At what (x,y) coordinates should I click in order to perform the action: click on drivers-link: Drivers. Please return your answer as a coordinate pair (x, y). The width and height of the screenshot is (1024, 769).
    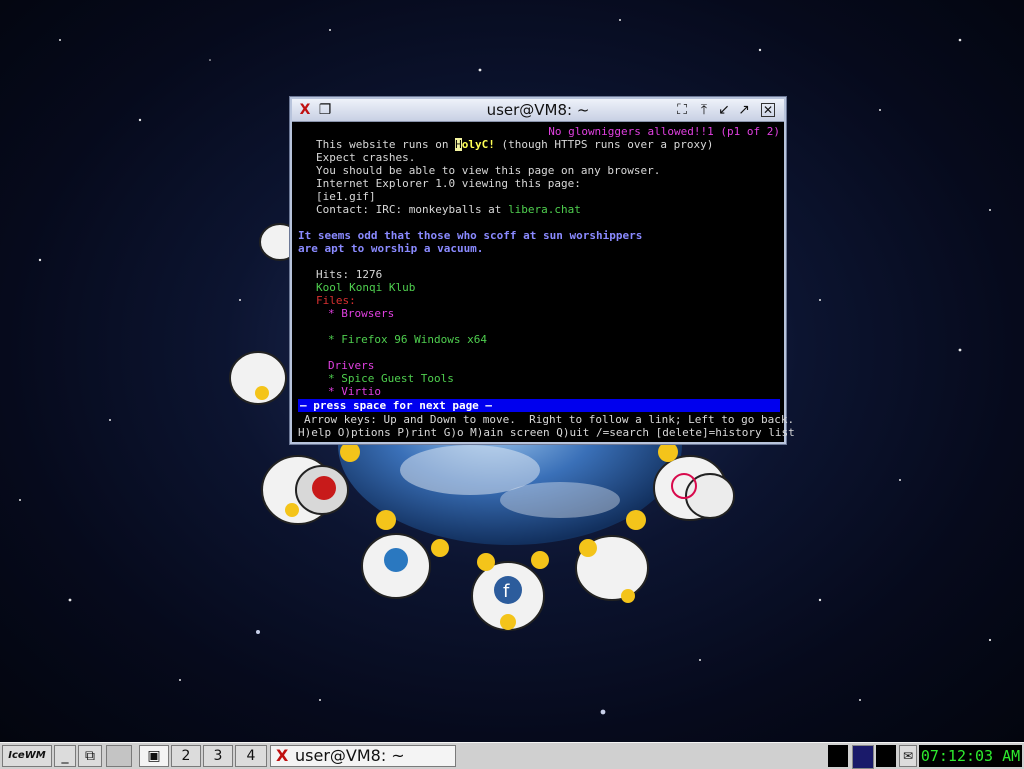
    Looking at the image, I should click on (351, 365).